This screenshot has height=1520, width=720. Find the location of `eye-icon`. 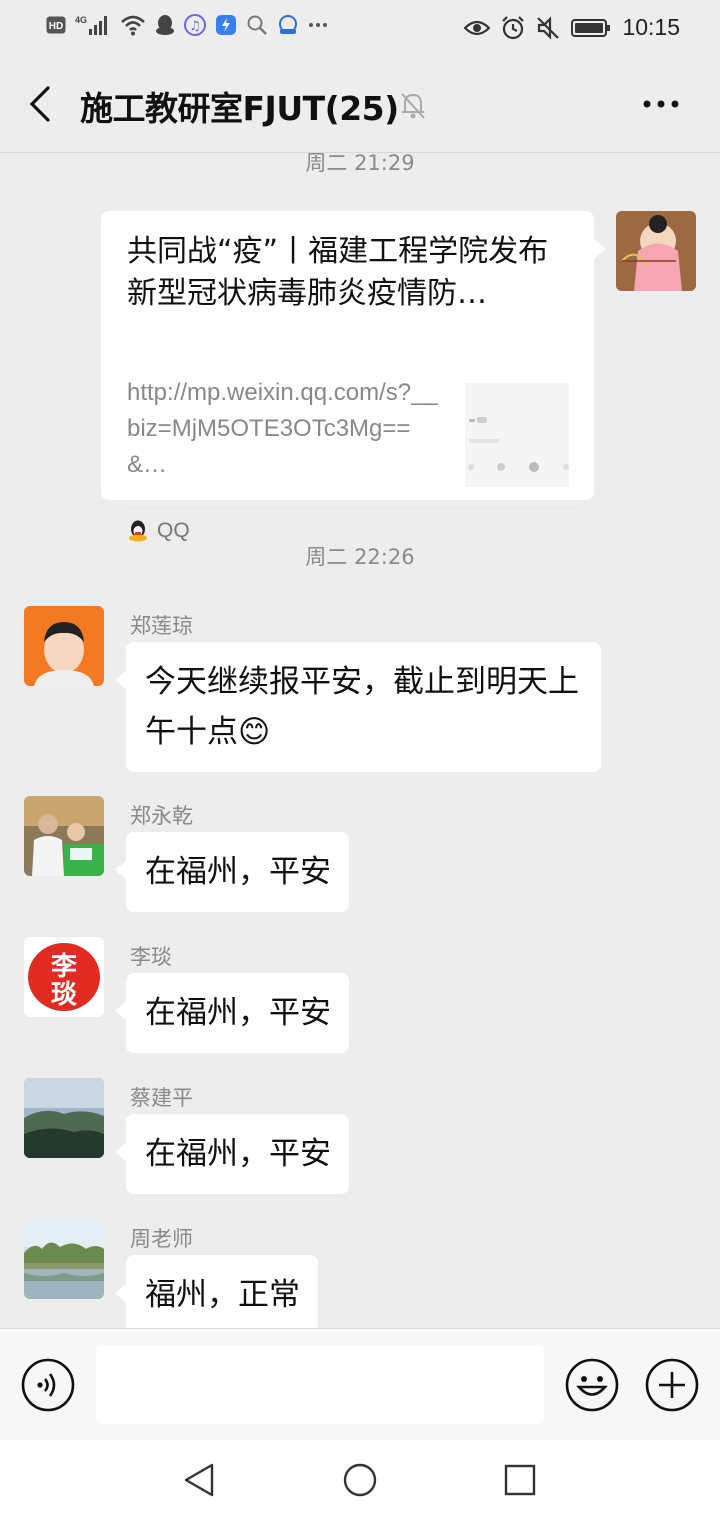

eye-icon is located at coordinates (477, 28).